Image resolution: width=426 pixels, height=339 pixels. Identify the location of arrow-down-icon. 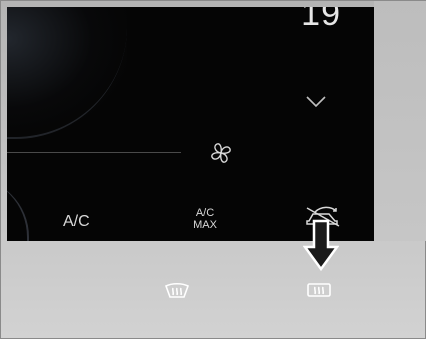
(321, 245).